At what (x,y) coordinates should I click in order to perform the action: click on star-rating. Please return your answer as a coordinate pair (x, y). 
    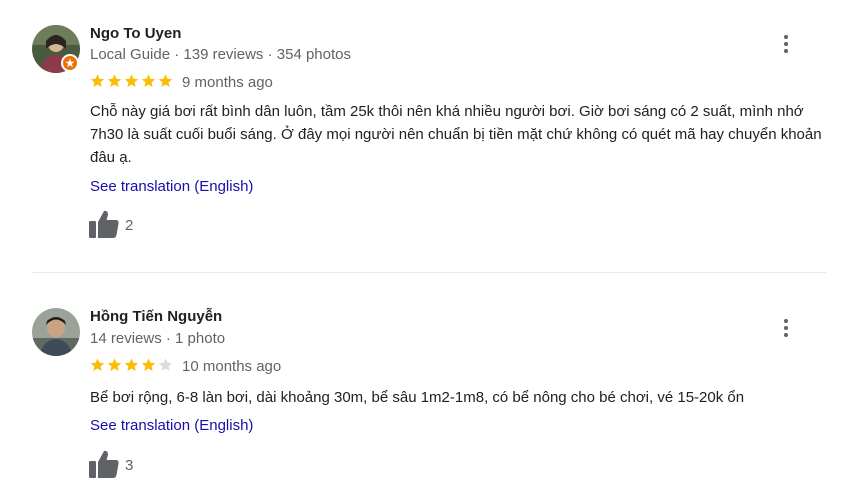
    Looking at the image, I should click on (131, 365).